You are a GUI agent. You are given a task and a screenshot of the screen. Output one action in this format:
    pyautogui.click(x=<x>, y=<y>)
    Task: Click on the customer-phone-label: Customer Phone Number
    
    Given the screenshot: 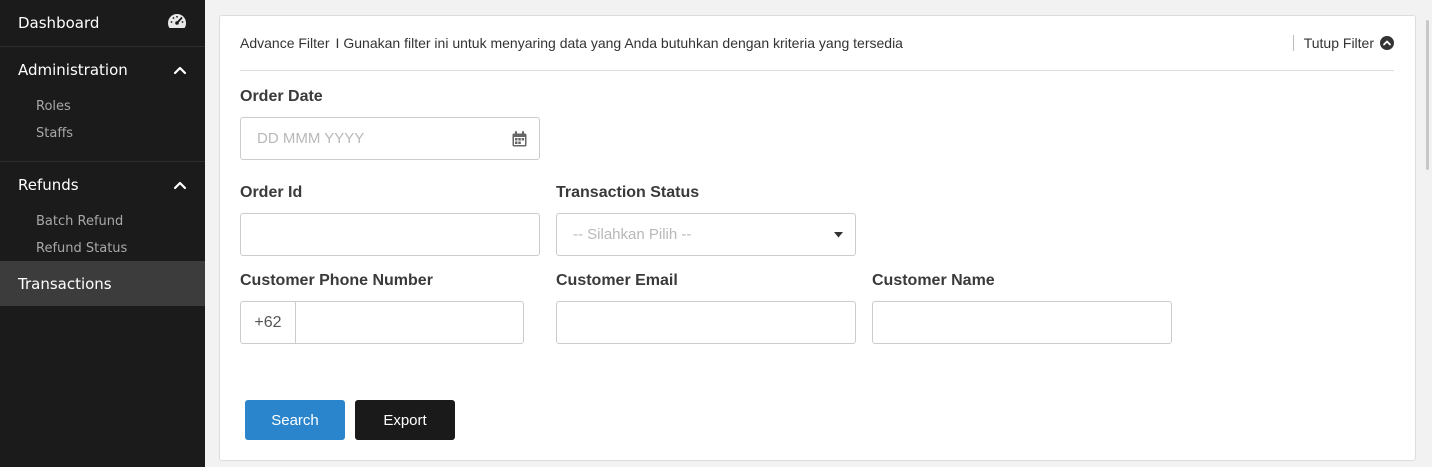 What is the action you would take?
    pyautogui.click(x=336, y=280)
    